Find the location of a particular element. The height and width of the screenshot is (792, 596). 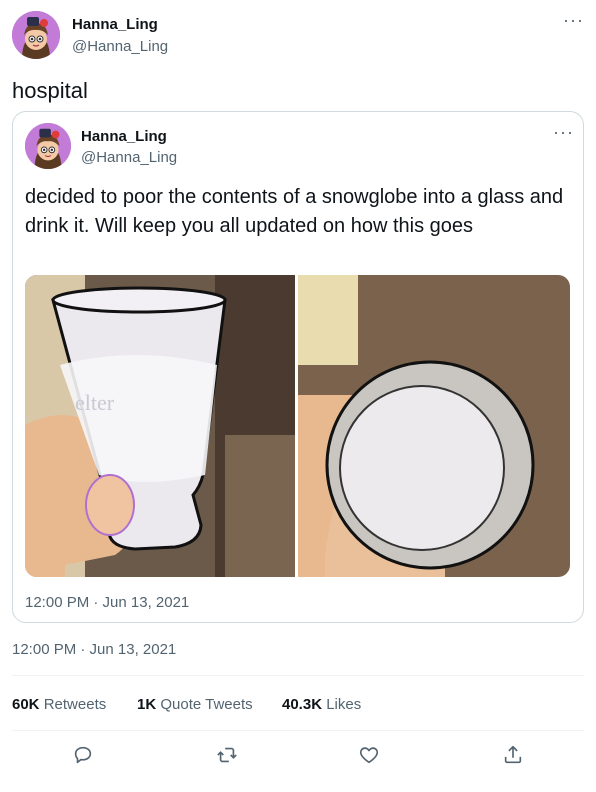

quoted-avatar-image is located at coordinates (48, 146).